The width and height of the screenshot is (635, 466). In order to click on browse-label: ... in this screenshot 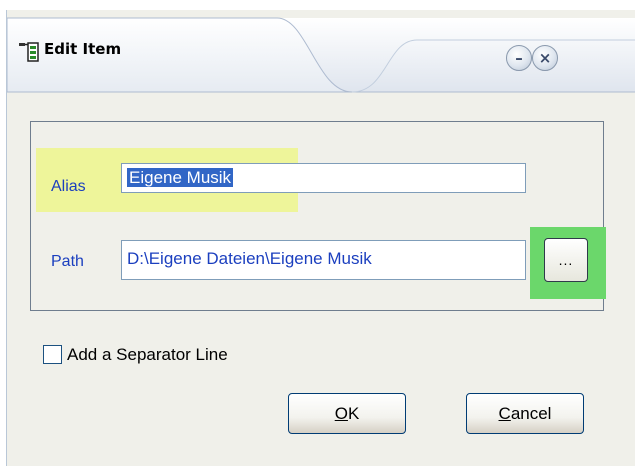, I will do `click(566, 260)`.